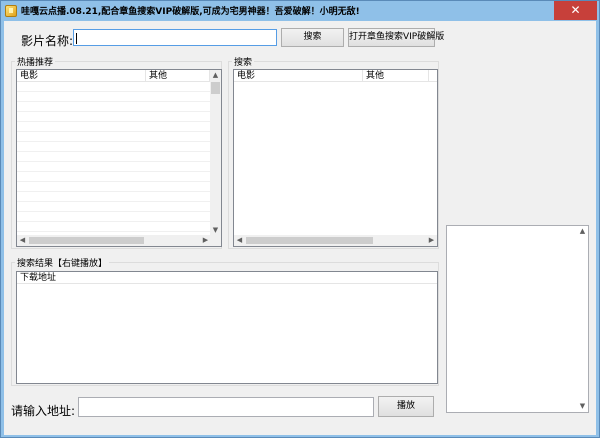 Image resolution: width=600 pixels, height=438 pixels. I want to click on text-caret, so click(76, 38).